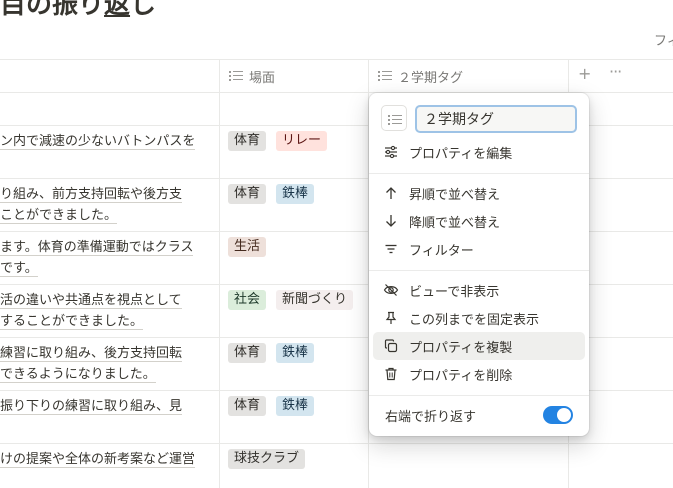 The height and width of the screenshot is (488, 673). What do you see at coordinates (474, 320) in the screenshot?
I see `menu-item-label: この列までを固定表示` at bounding box center [474, 320].